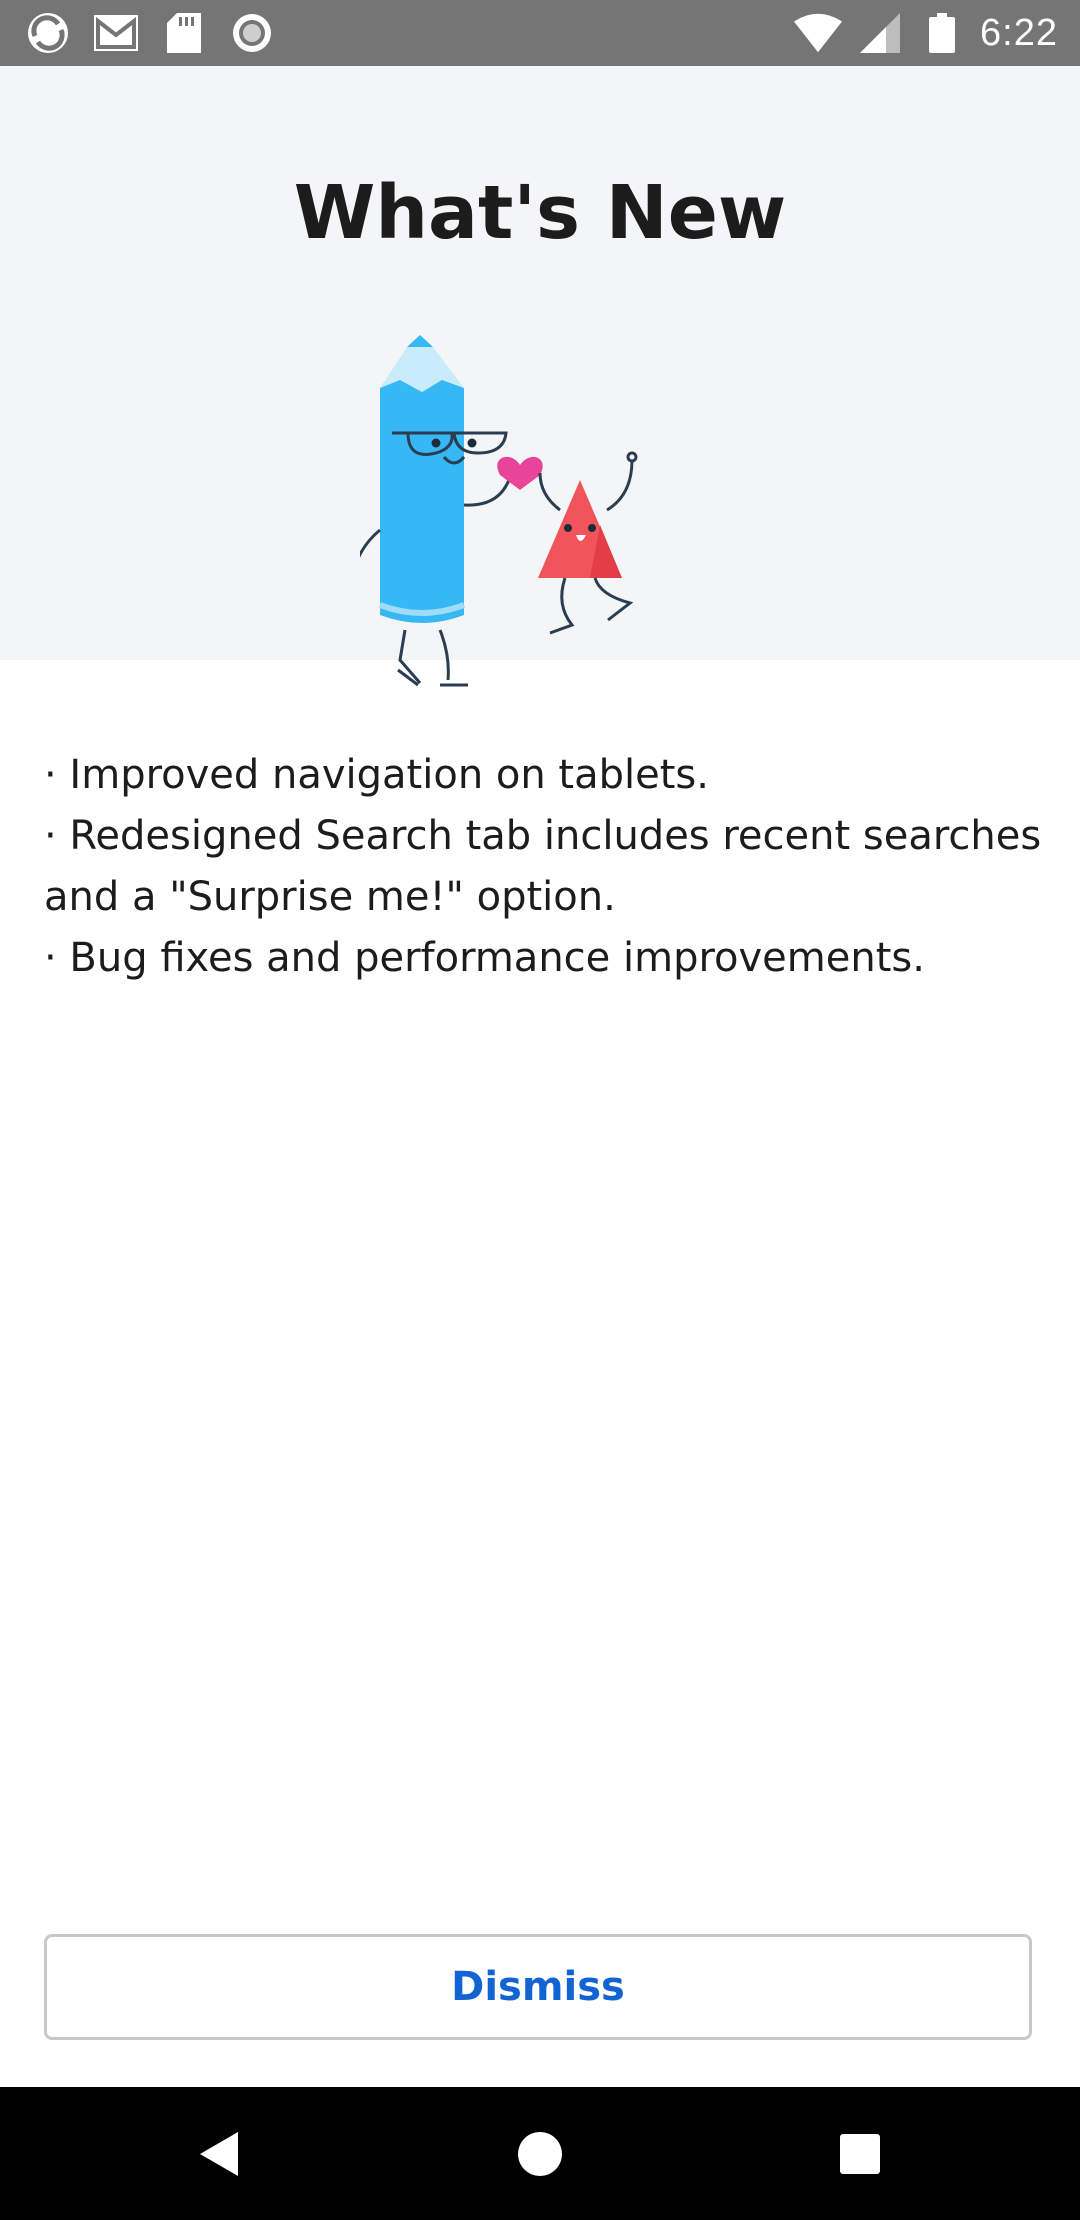 This screenshot has width=1080, height=2220. What do you see at coordinates (540, 213) in the screenshot?
I see `page-title: What's New` at bounding box center [540, 213].